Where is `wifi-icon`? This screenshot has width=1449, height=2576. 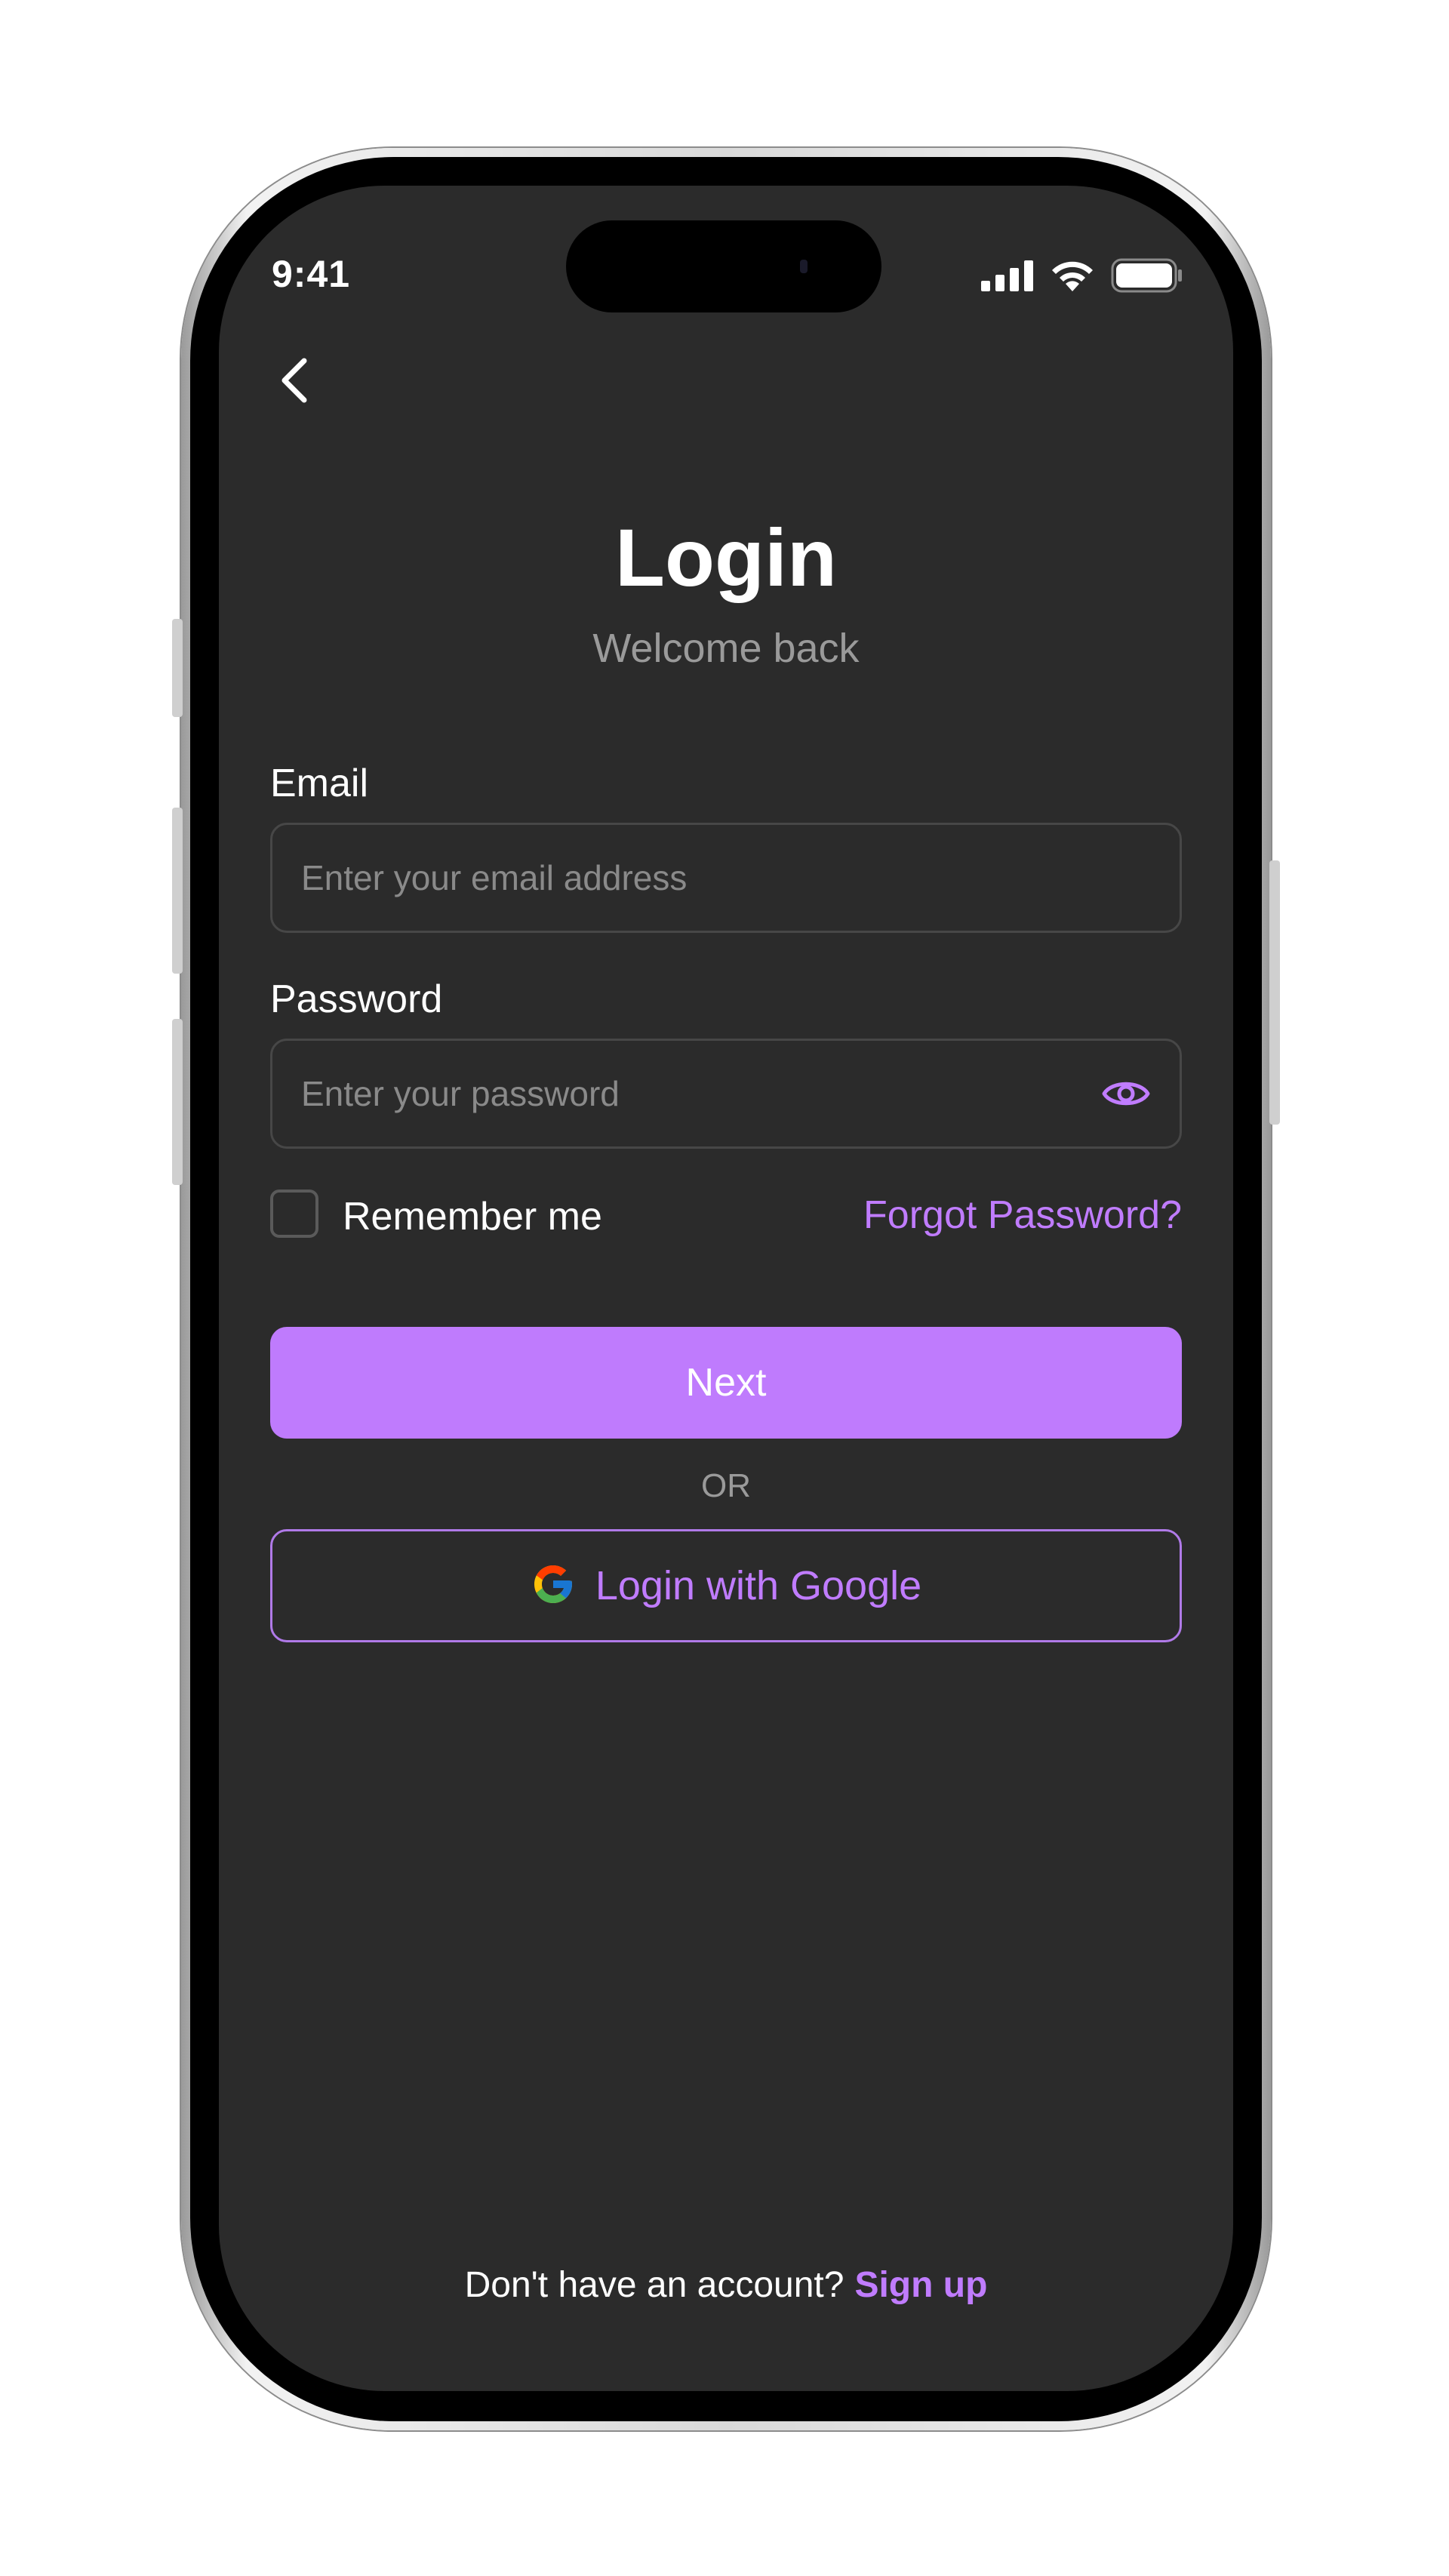
wifi-icon is located at coordinates (1072, 277).